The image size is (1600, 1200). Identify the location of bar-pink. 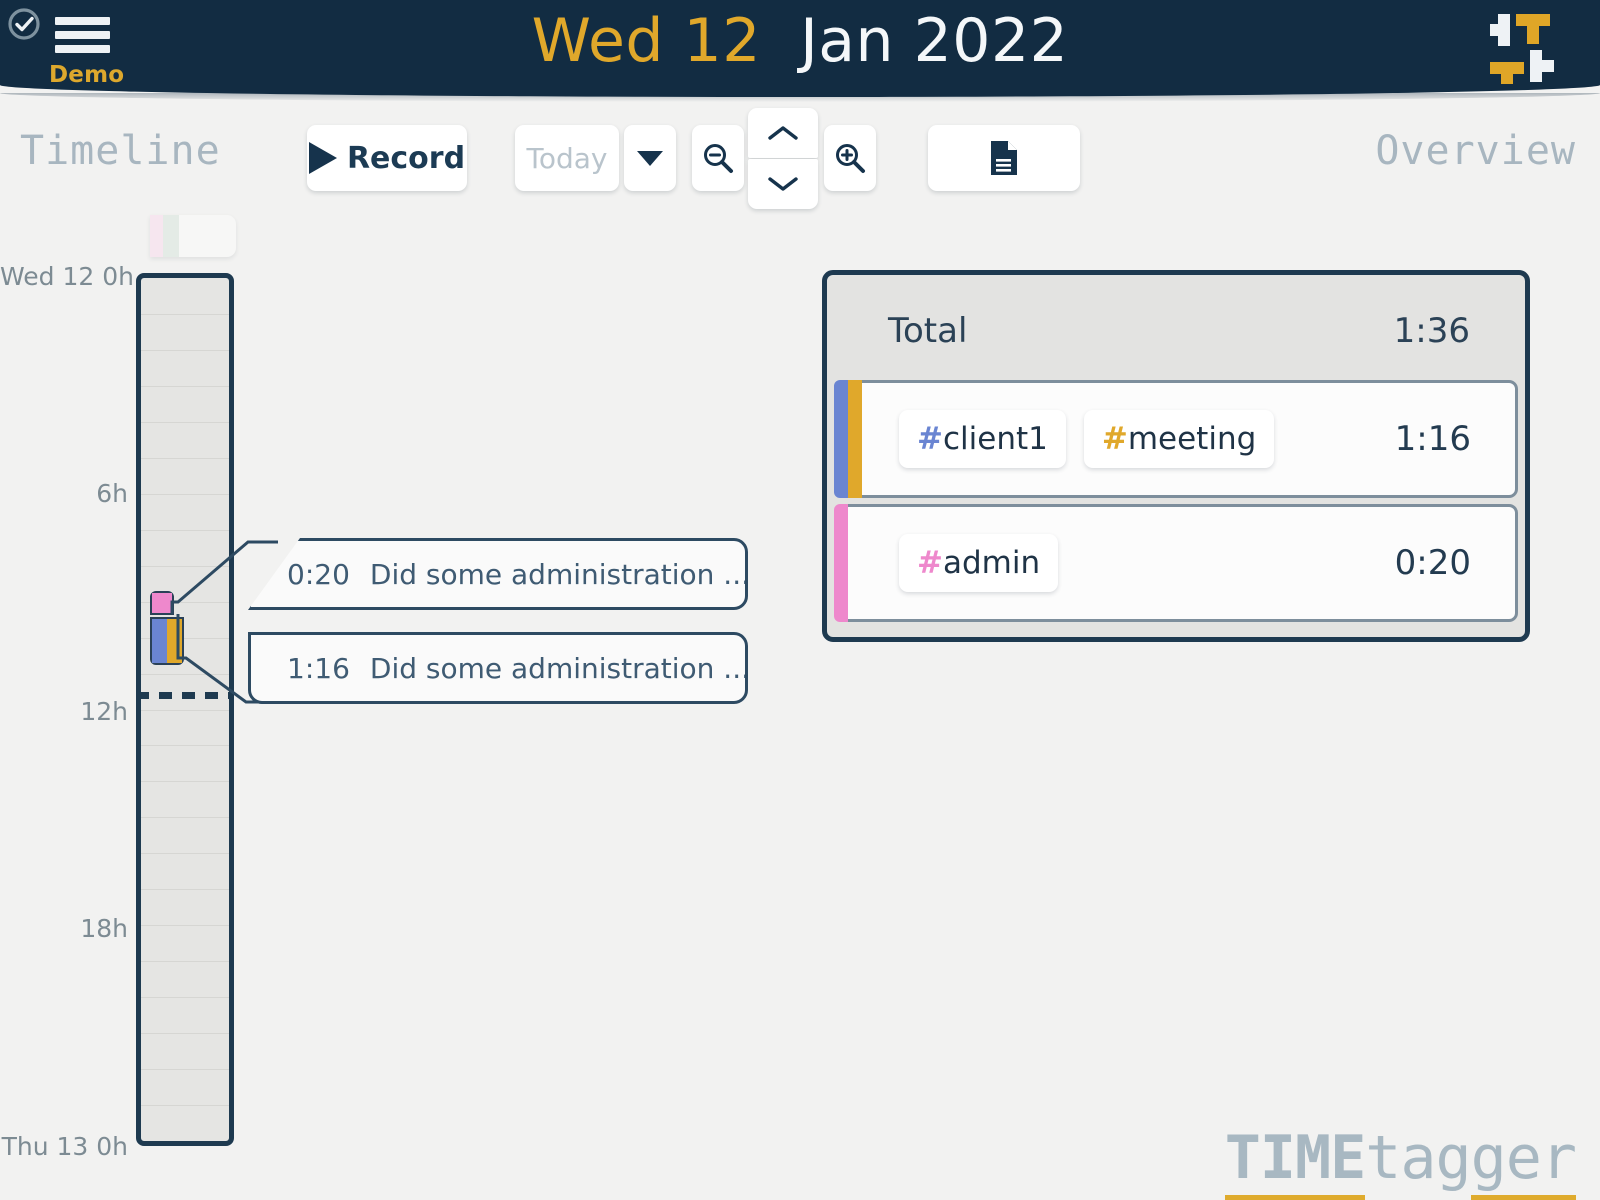
(841, 563).